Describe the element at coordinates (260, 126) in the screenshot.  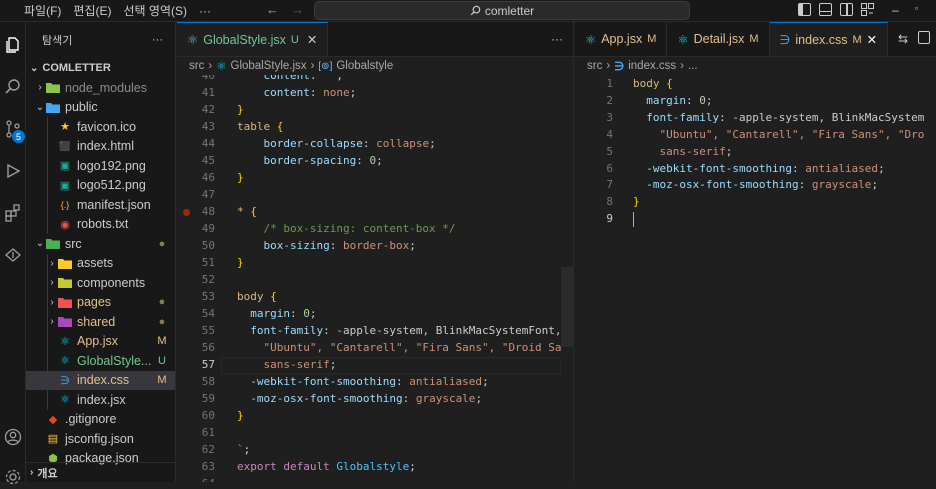
I see `code-line: table {` at that location.